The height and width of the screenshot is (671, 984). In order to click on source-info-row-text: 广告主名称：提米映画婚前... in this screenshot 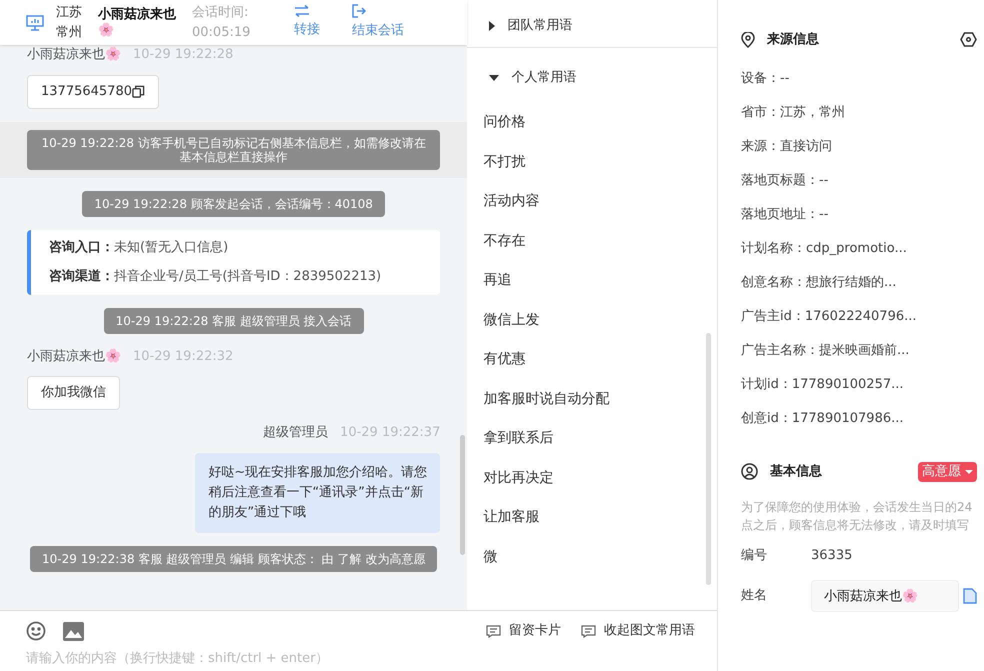, I will do `click(825, 351)`.